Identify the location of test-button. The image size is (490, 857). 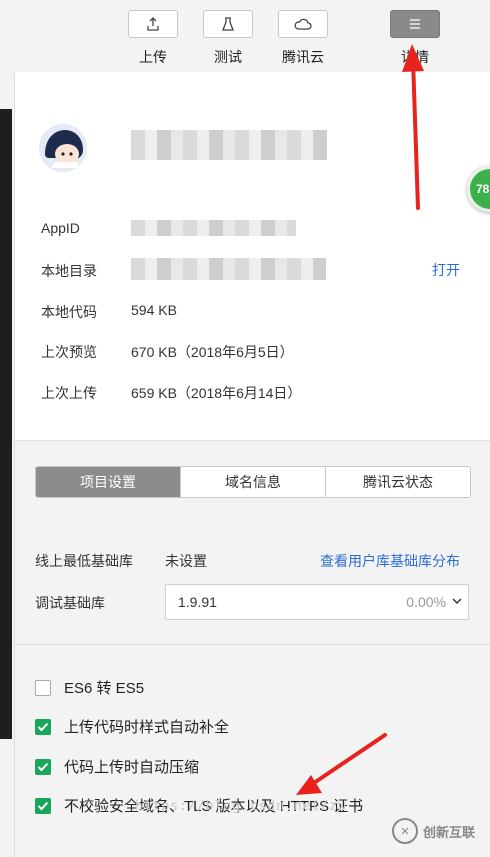
(228, 24).